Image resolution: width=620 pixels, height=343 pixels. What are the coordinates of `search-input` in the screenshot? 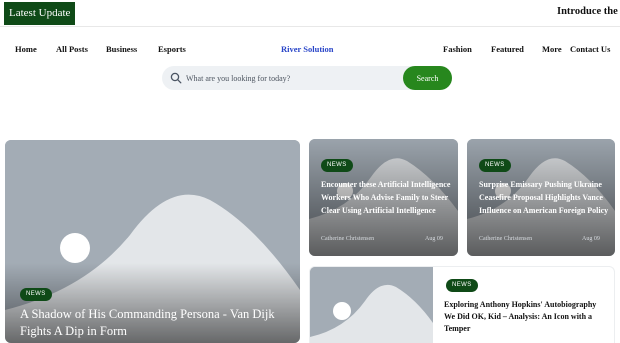 It's located at (291, 78).